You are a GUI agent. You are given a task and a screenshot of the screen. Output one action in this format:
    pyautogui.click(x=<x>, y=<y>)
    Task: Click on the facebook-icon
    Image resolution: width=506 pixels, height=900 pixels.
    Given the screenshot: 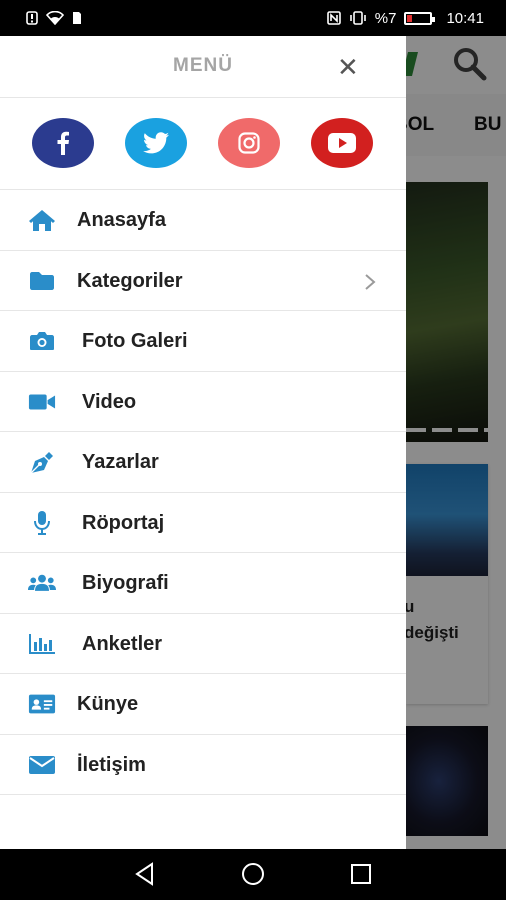 What is the action you would take?
    pyautogui.click(x=63, y=143)
    